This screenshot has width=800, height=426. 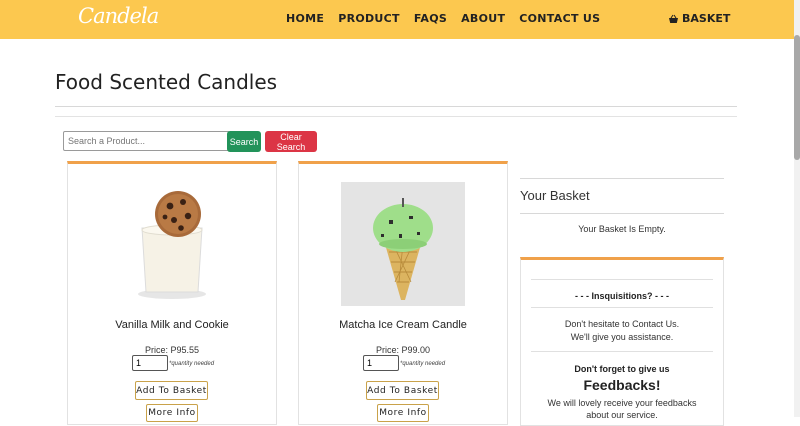 I want to click on product-name: Matcha Ice Cream Candle, so click(x=403, y=325).